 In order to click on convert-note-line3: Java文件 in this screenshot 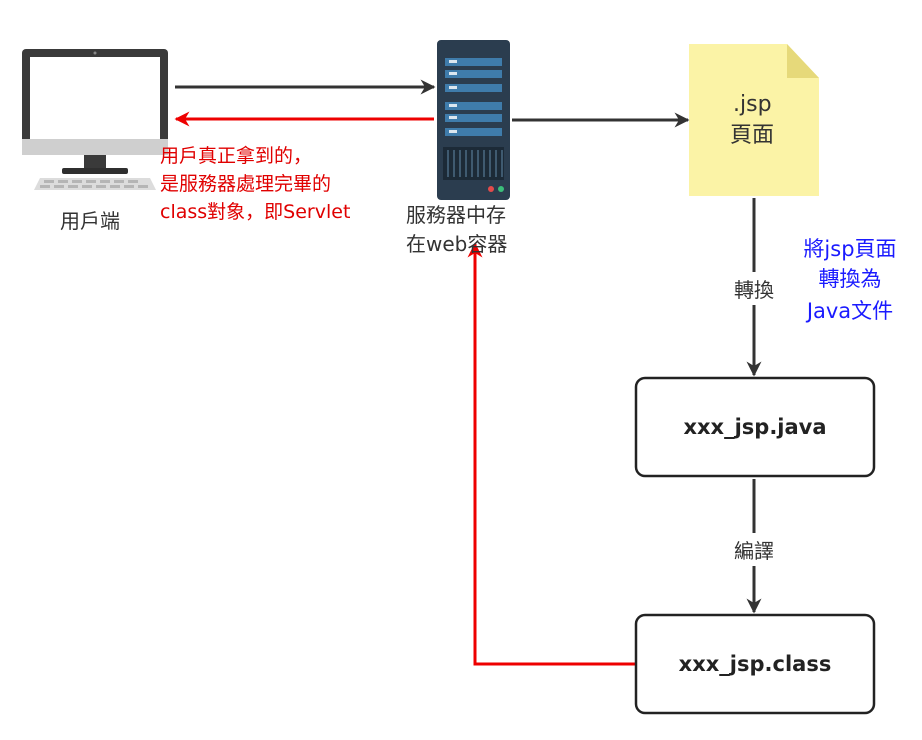, I will do `click(850, 311)`.